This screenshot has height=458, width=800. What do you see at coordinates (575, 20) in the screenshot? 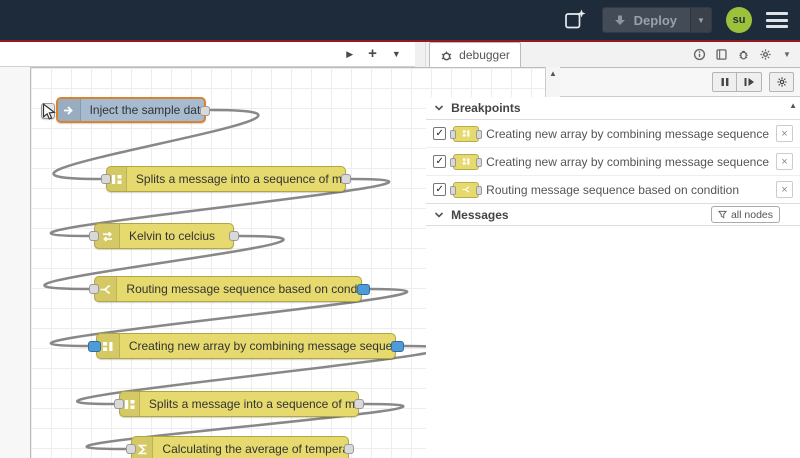
I see `assistant-icon` at bounding box center [575, 20].